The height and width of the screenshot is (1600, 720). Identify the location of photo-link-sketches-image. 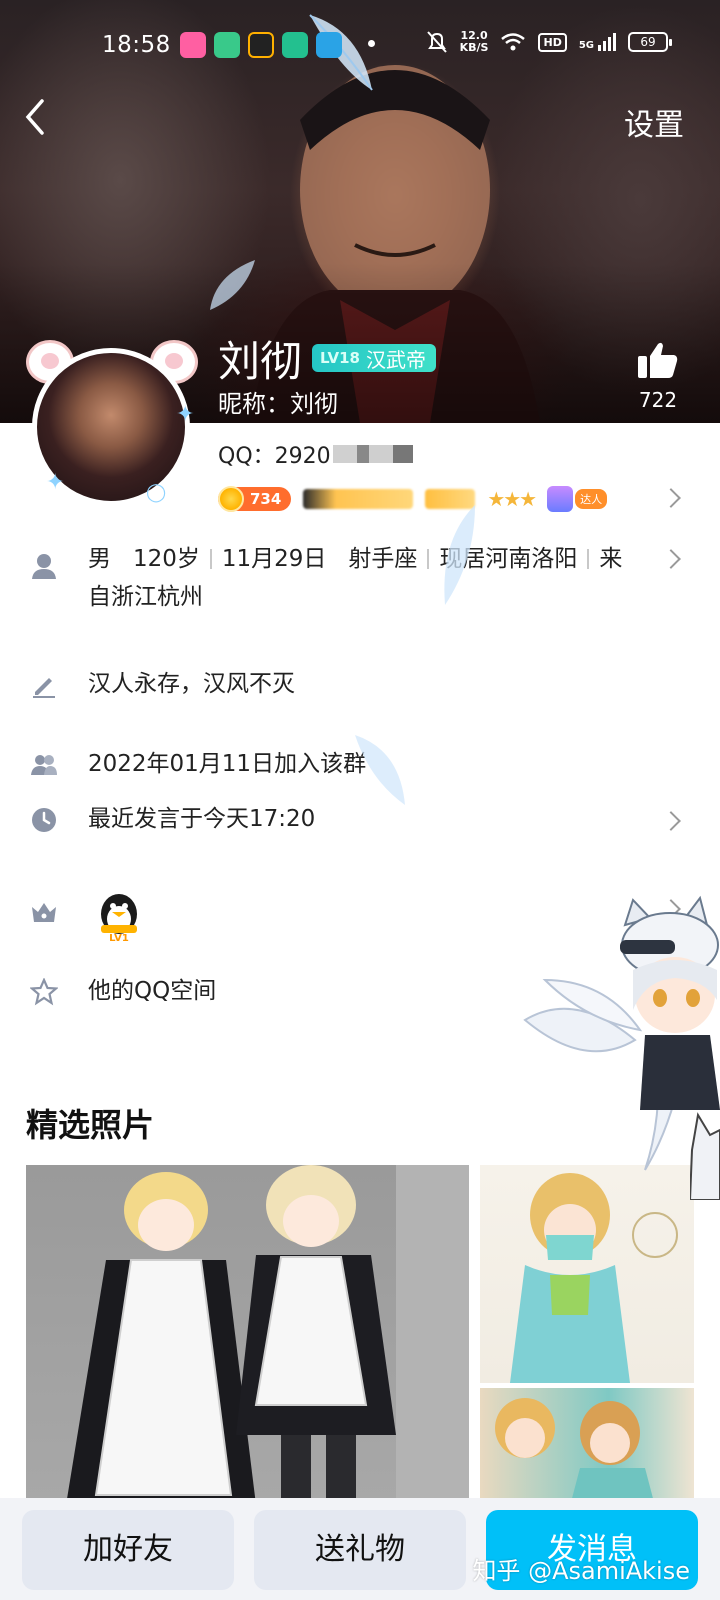
(575, 1452).